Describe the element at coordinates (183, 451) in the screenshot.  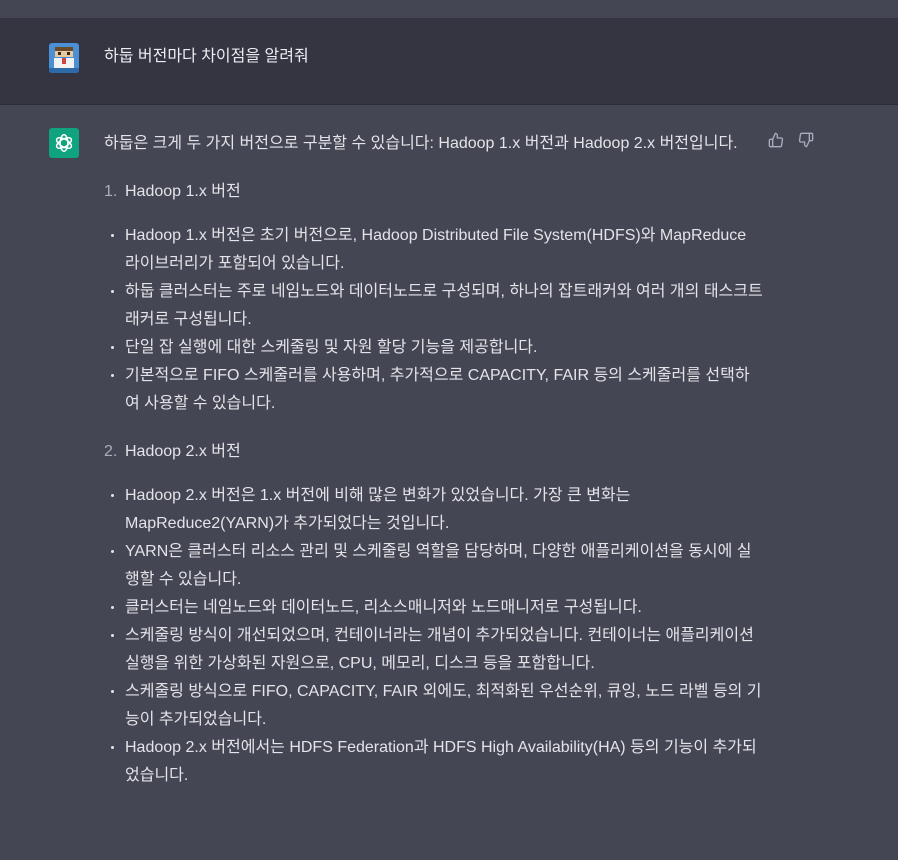
I see `section-title: Hadoop 2.x 버전` at that location.